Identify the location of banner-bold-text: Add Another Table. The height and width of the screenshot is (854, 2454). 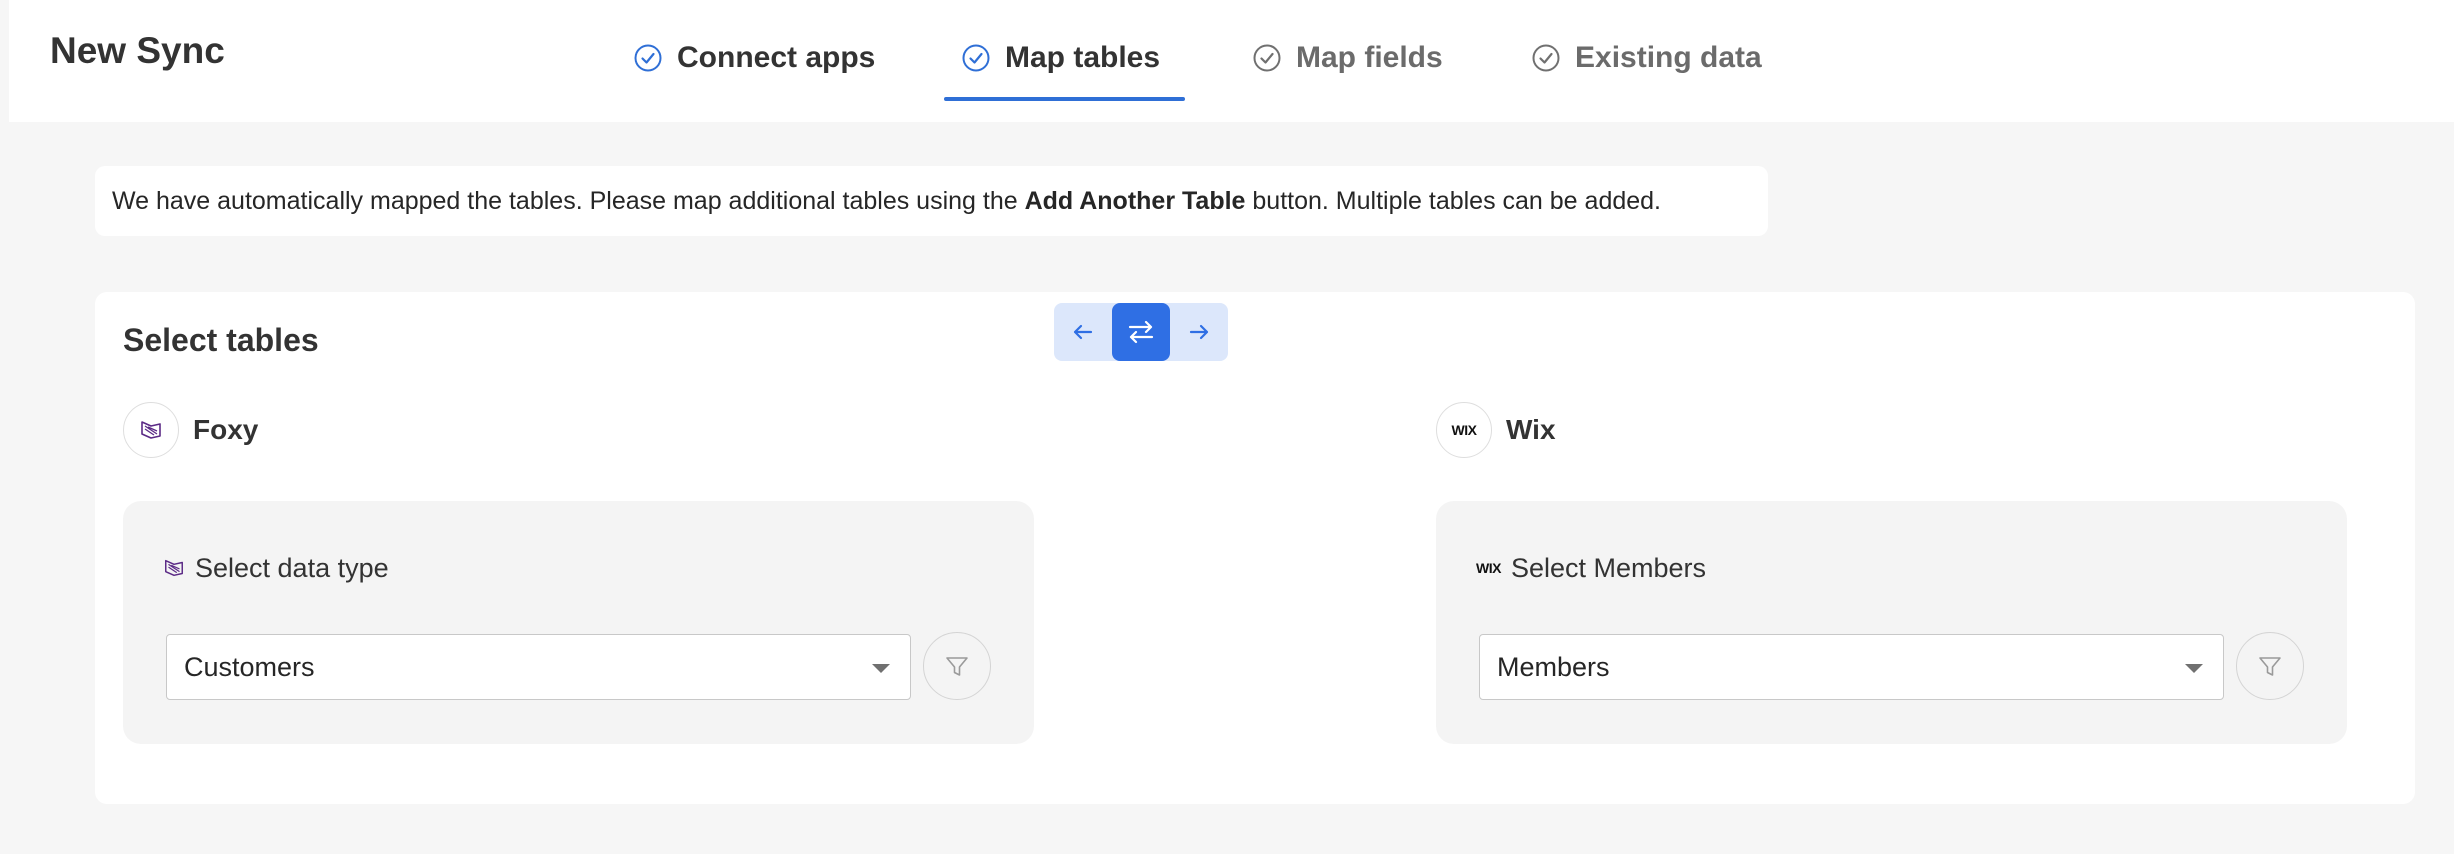
(1135, 200).